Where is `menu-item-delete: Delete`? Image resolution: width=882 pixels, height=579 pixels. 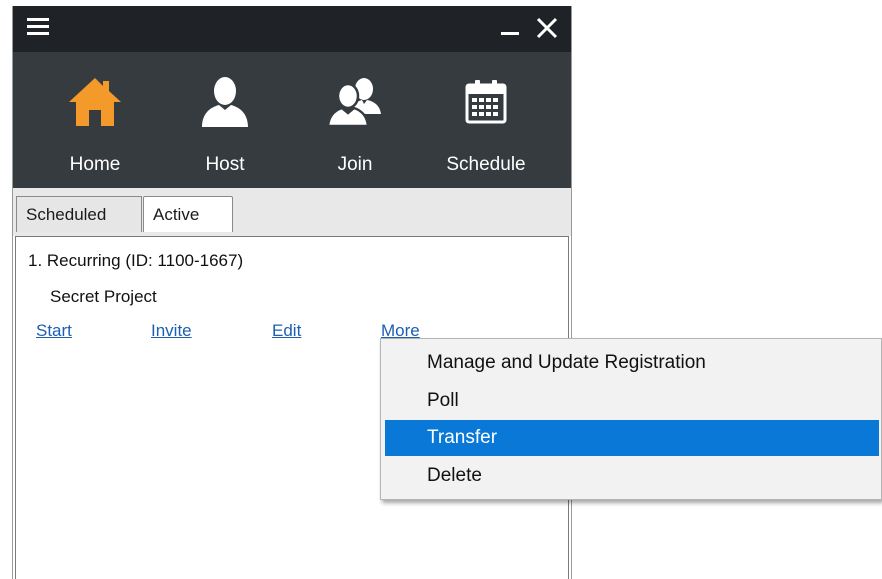 menu-item-delete: Delete is located at coordinates (632, 476).